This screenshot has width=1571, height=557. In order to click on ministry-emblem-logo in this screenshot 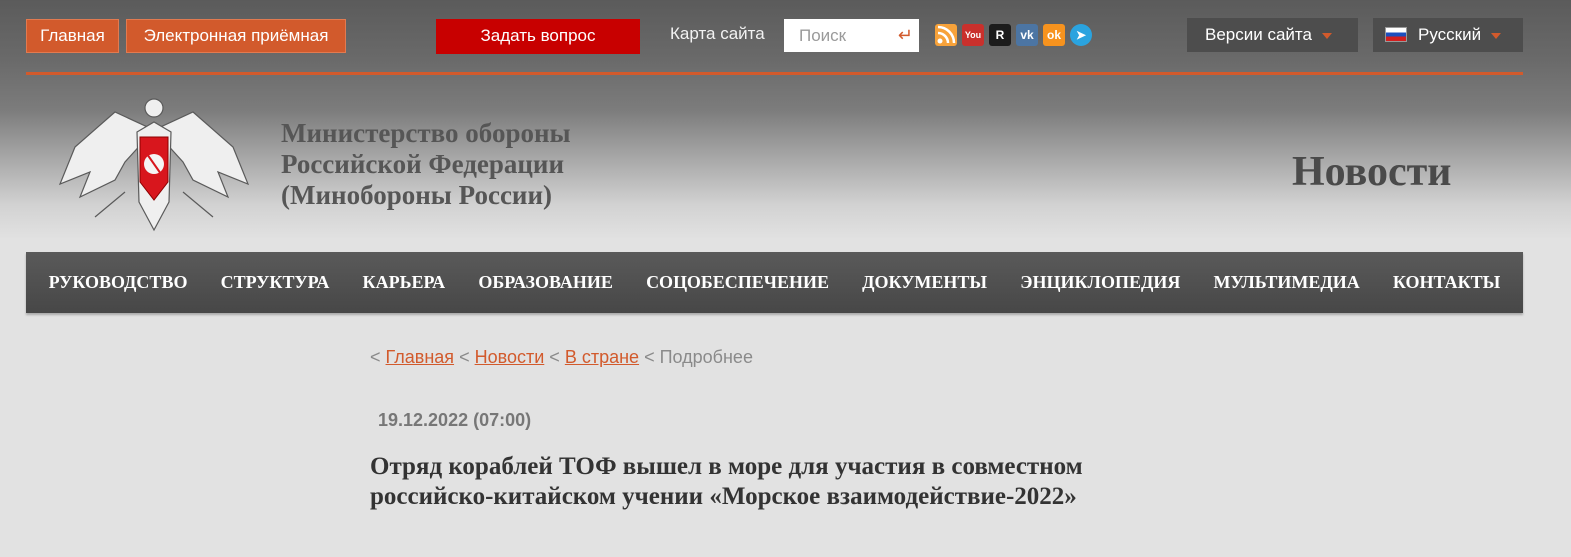, I will do `click(154, 162)`.